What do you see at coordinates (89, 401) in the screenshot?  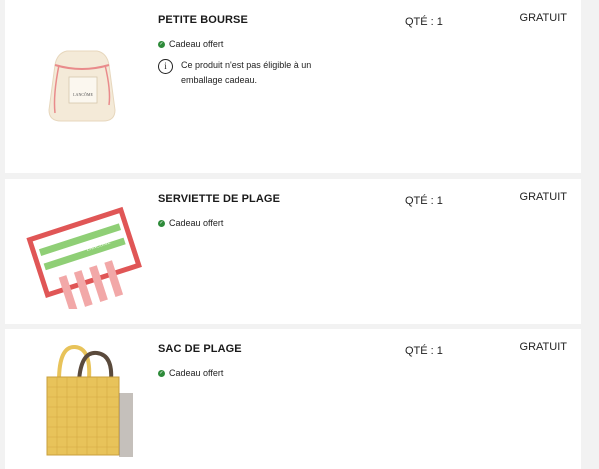 I see `product-image-sac` at bounding box center [89, 401].